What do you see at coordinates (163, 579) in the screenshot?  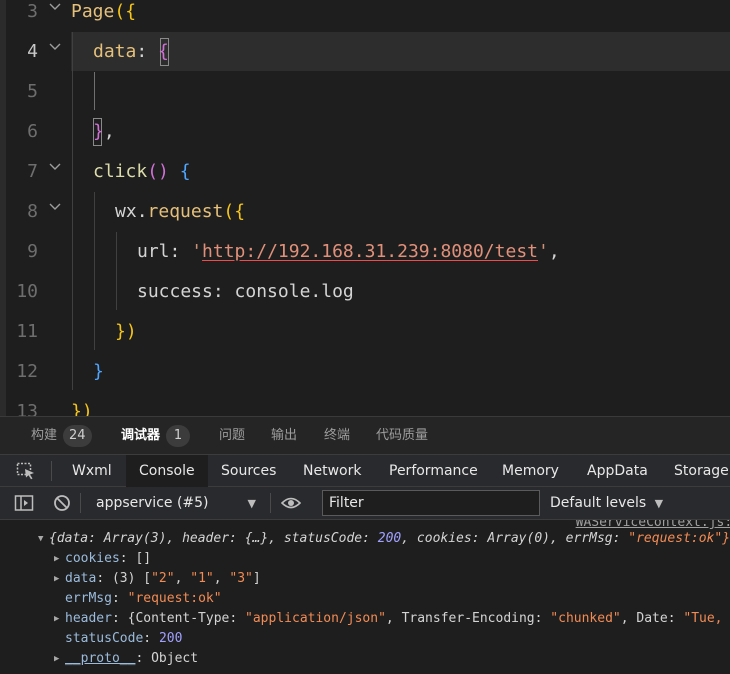 I see `console-property-text: data: (3) ["2", "1", "3"]` at bounding box center [163, 579].